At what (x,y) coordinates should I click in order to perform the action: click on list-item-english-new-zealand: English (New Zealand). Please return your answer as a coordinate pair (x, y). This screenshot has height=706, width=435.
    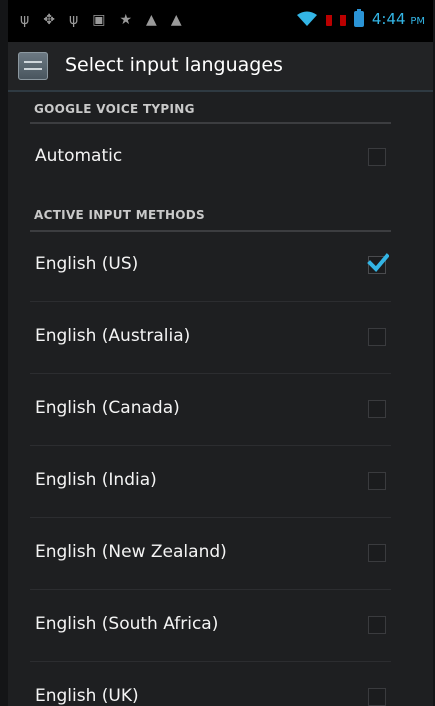
    Looking at the image, I should click on (220, 555).